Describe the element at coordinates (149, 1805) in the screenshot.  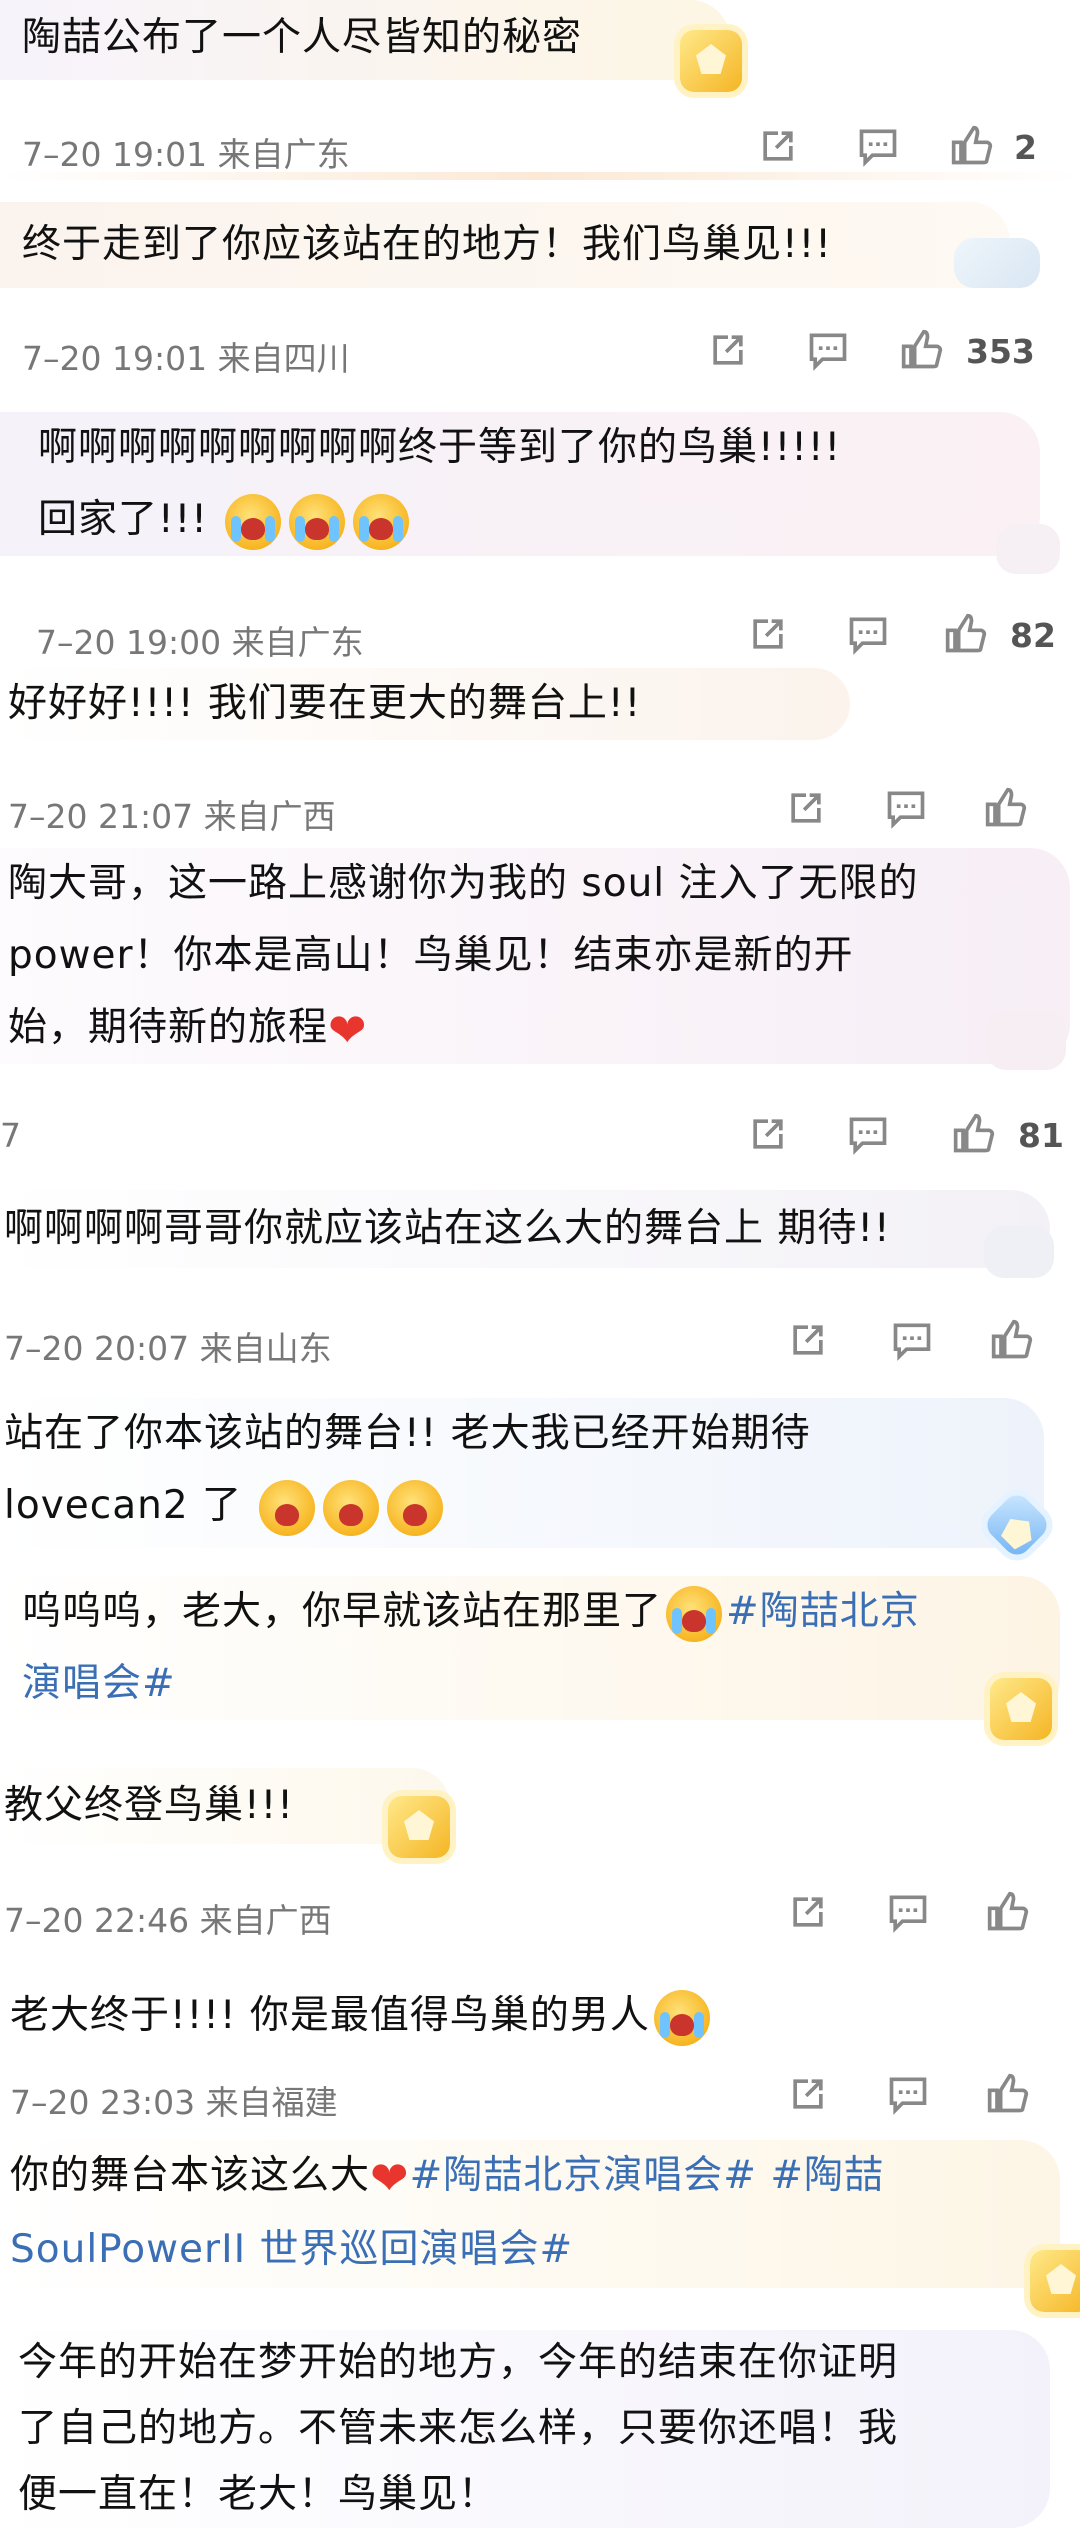
I see `comment-text: 教父终登鸟巢!!!` at that location.